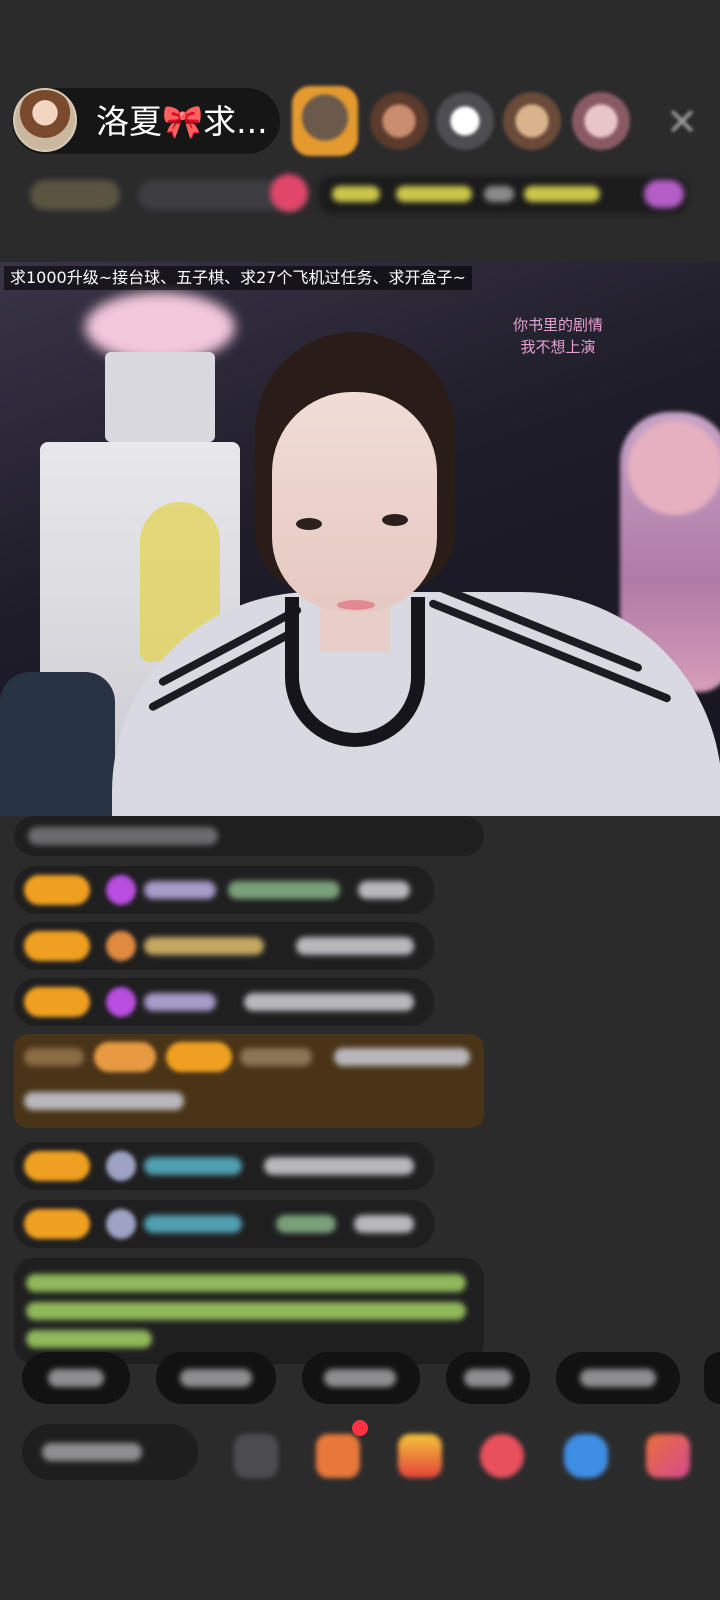 The width and height of the screenshot is (720, 1600). What do you see at coordinates (356, 605) in the screenshot?
I see `streamer-lips` at bounding box center [356, 605].